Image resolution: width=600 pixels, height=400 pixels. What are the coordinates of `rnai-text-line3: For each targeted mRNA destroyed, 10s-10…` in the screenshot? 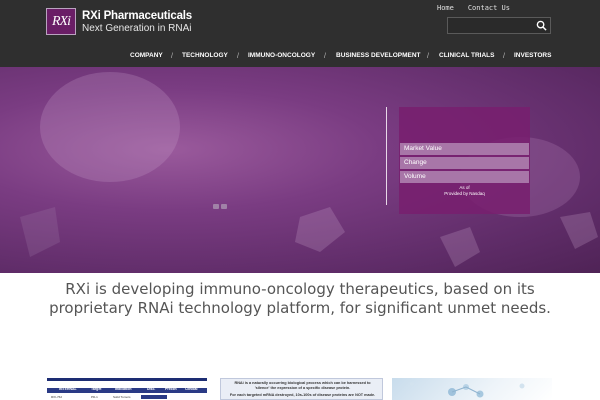 It's located at (302, 395).